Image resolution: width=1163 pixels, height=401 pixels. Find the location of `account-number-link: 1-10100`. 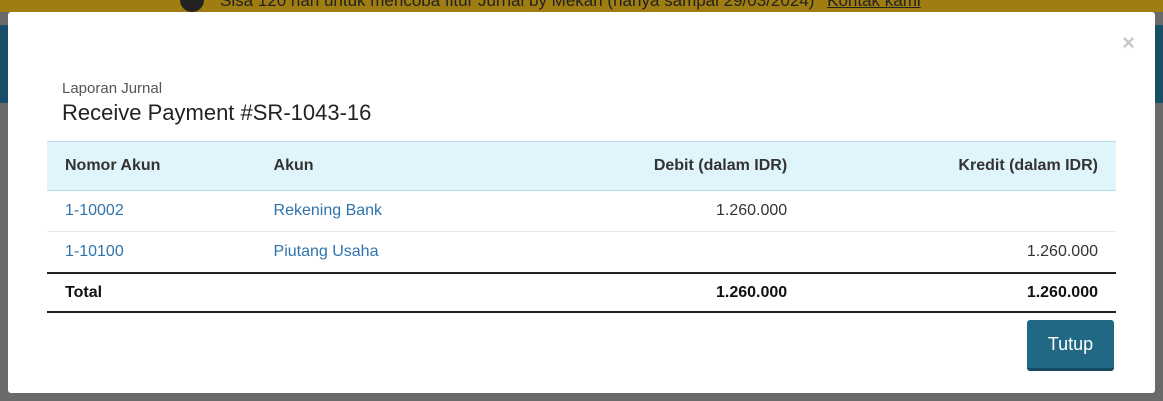

account-number-link: 1-10100 is located at coordinates (94, 251).